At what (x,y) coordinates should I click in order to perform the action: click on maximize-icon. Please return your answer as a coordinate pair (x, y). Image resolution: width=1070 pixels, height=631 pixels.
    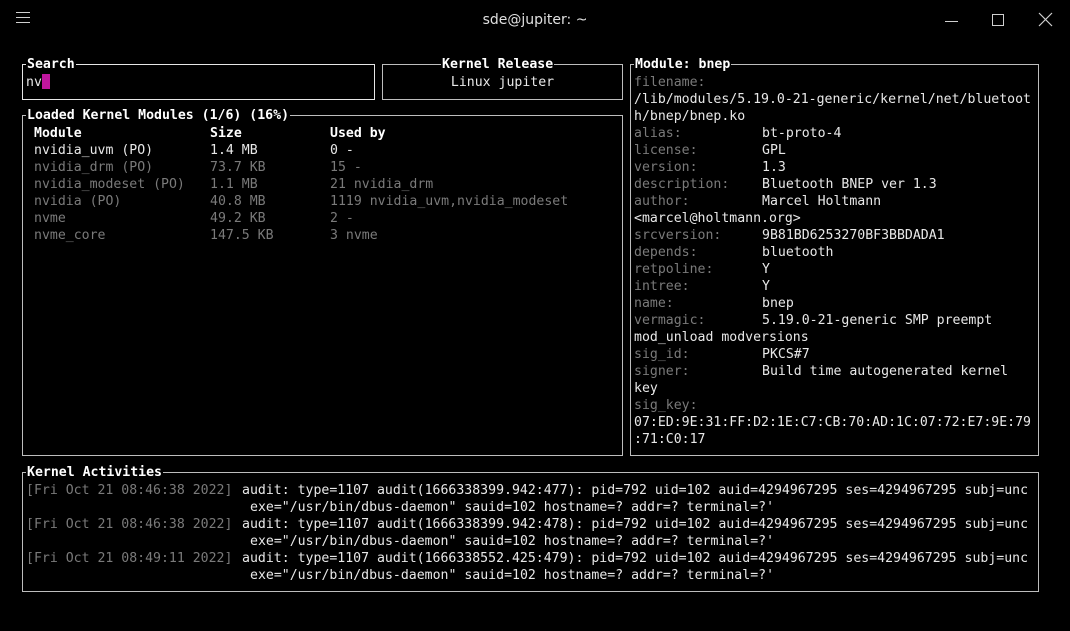
    Looking at the image, I should click on (998, 20).